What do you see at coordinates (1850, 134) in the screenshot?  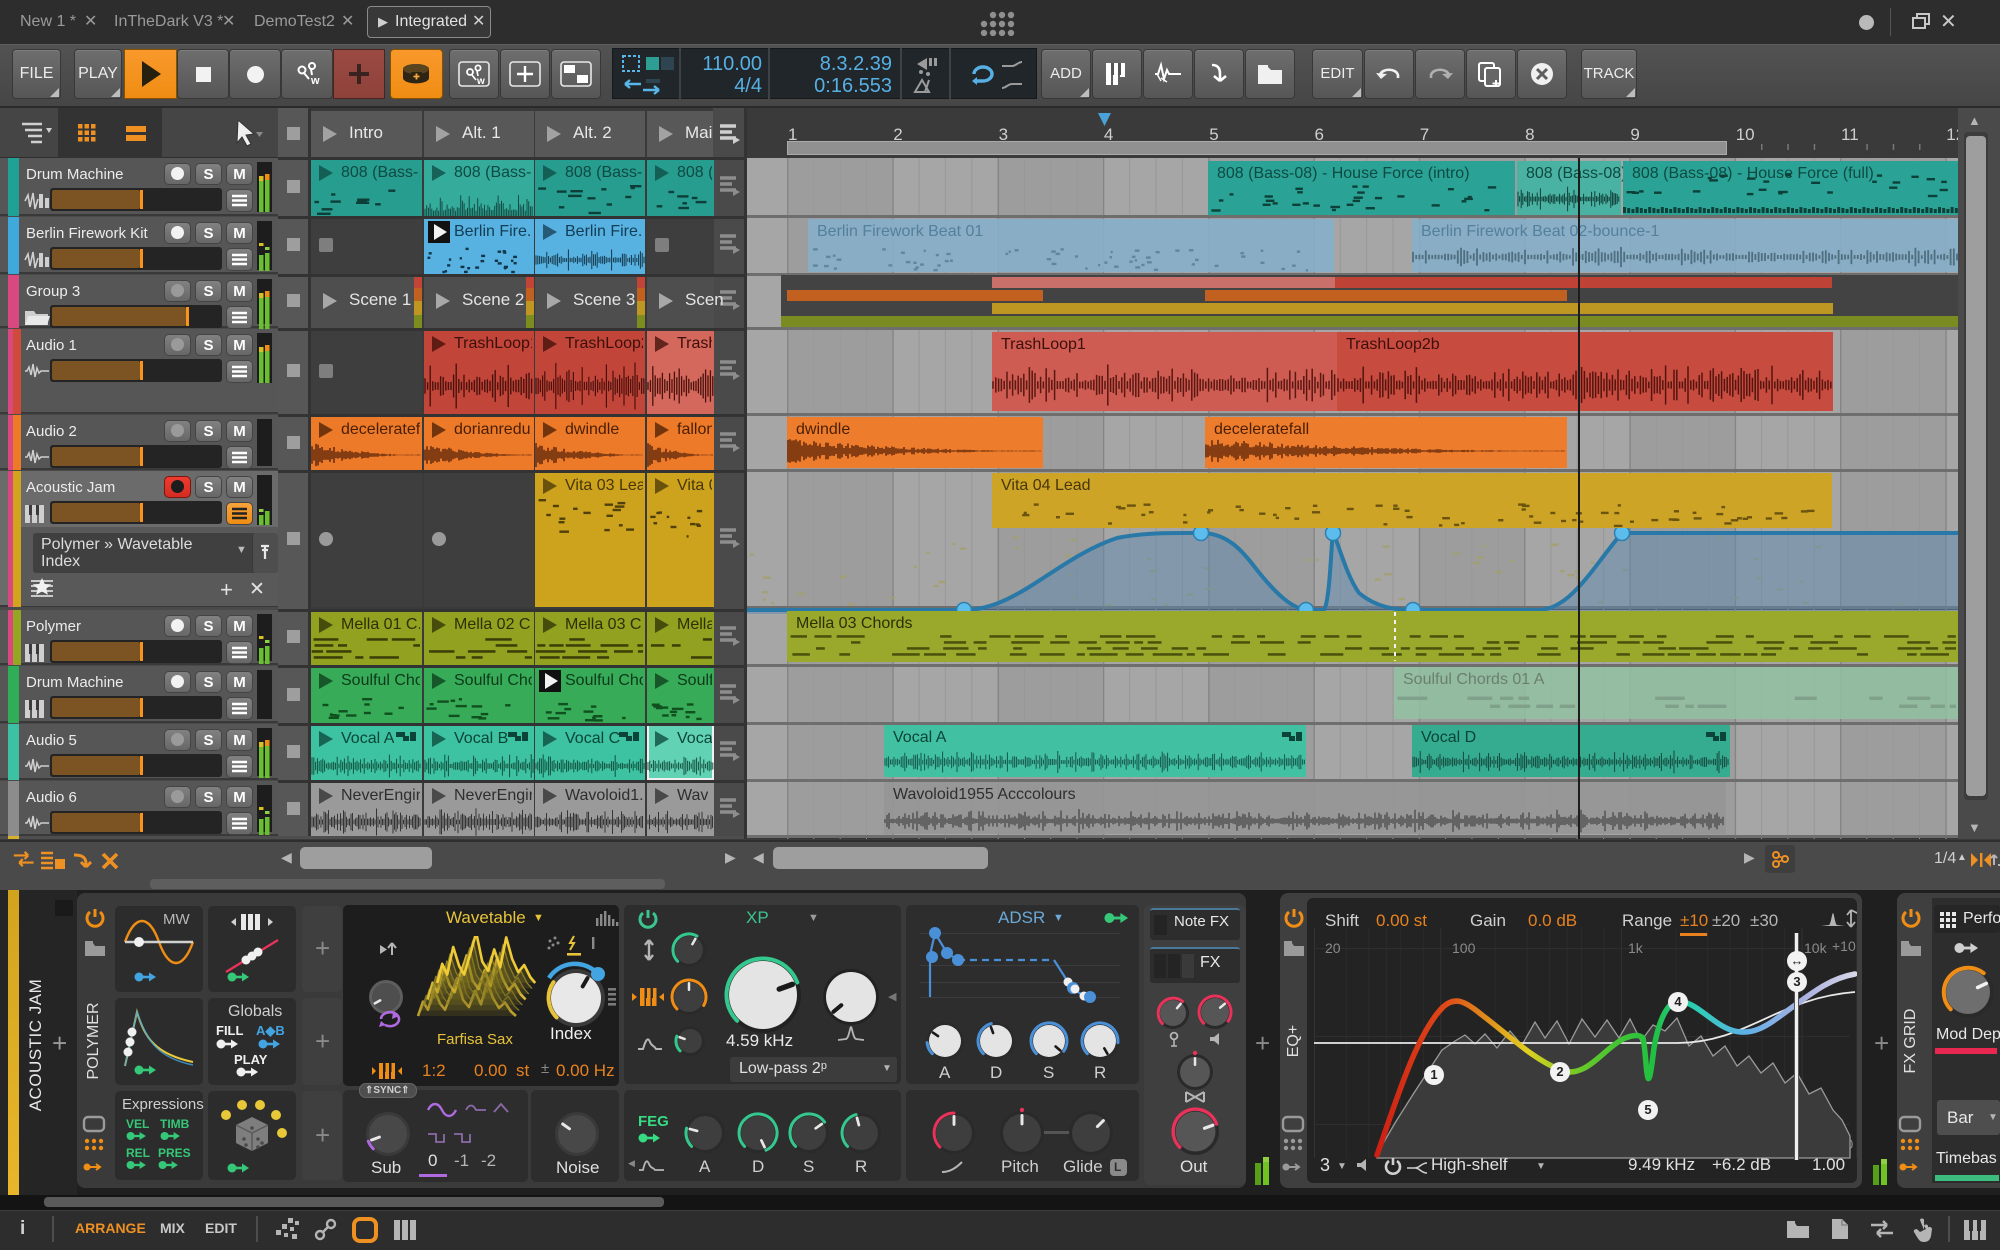 I see `svg-text: 11` at bounding box center [1850, 134].